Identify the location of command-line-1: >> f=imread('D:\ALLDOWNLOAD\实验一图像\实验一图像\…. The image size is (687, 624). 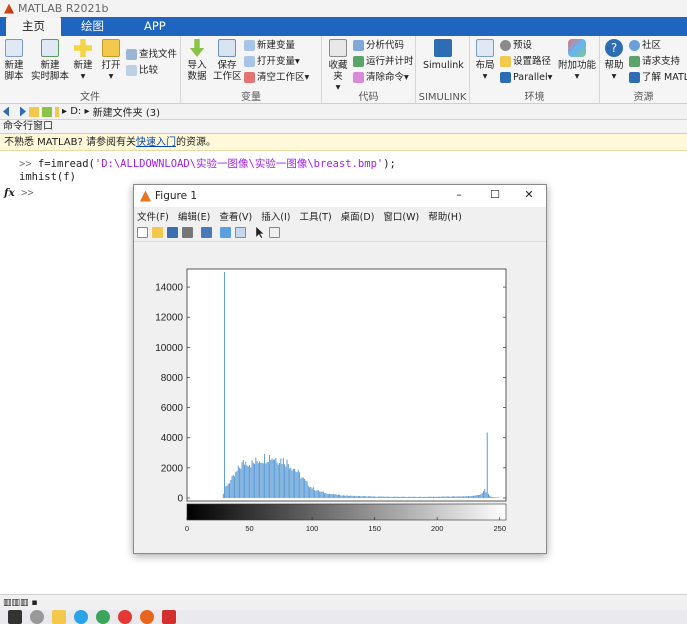
(207, 164).